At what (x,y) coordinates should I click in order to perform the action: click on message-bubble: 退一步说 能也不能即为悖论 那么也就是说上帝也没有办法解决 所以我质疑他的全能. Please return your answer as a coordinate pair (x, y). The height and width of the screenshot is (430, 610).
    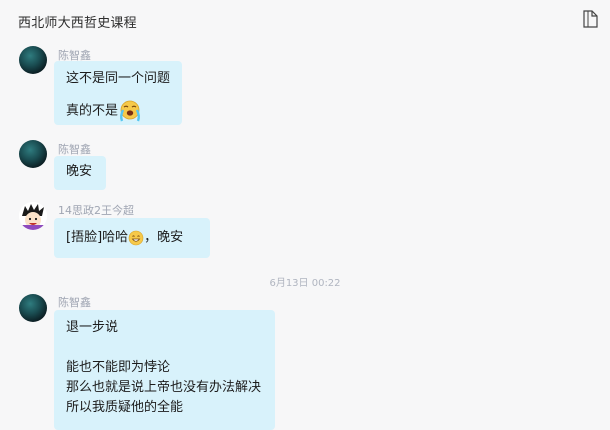
    Looking at the image, I should click on (164, 370).